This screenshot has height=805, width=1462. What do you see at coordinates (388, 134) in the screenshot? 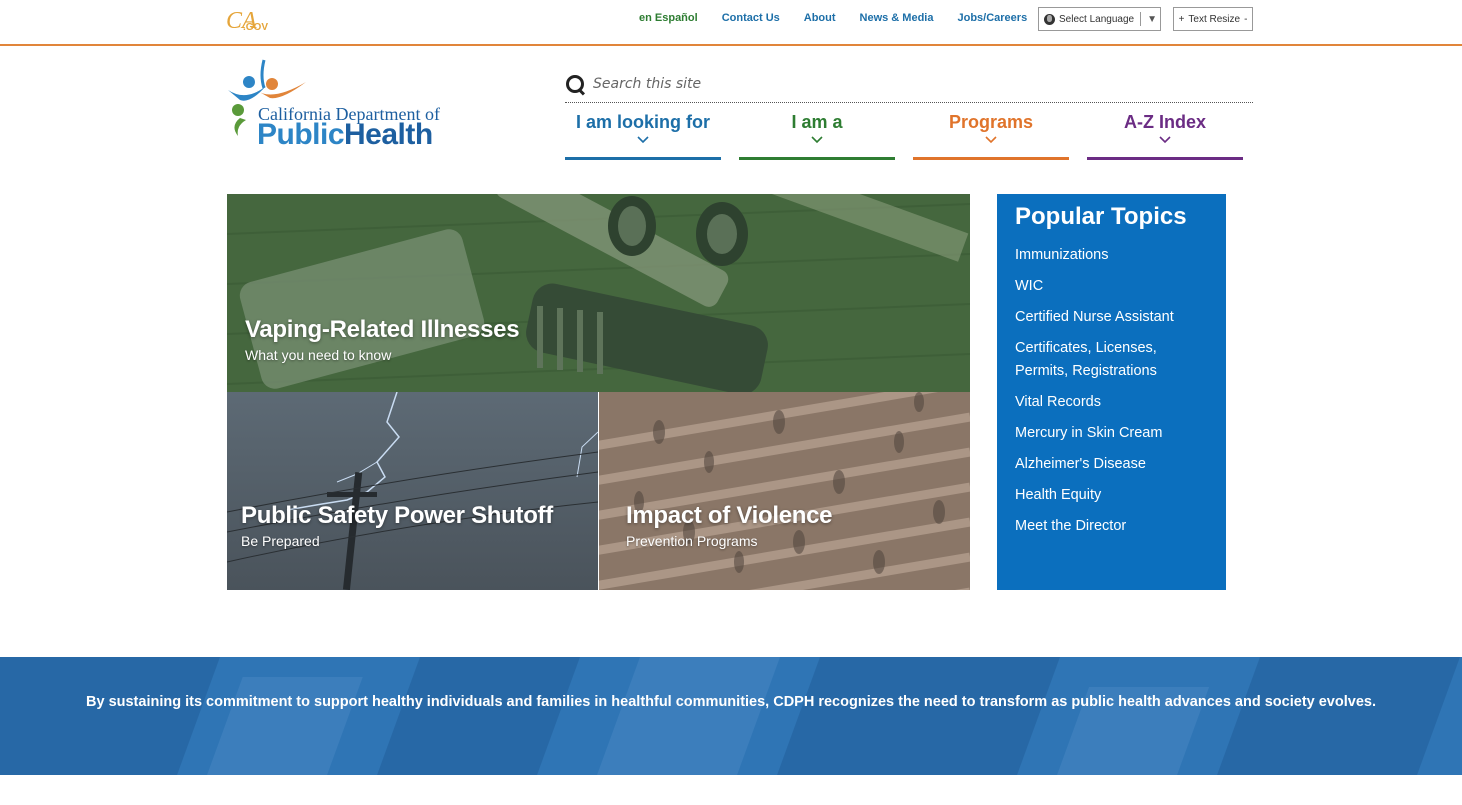
I see `logo-health: Health` at bounding box center [388, 134].